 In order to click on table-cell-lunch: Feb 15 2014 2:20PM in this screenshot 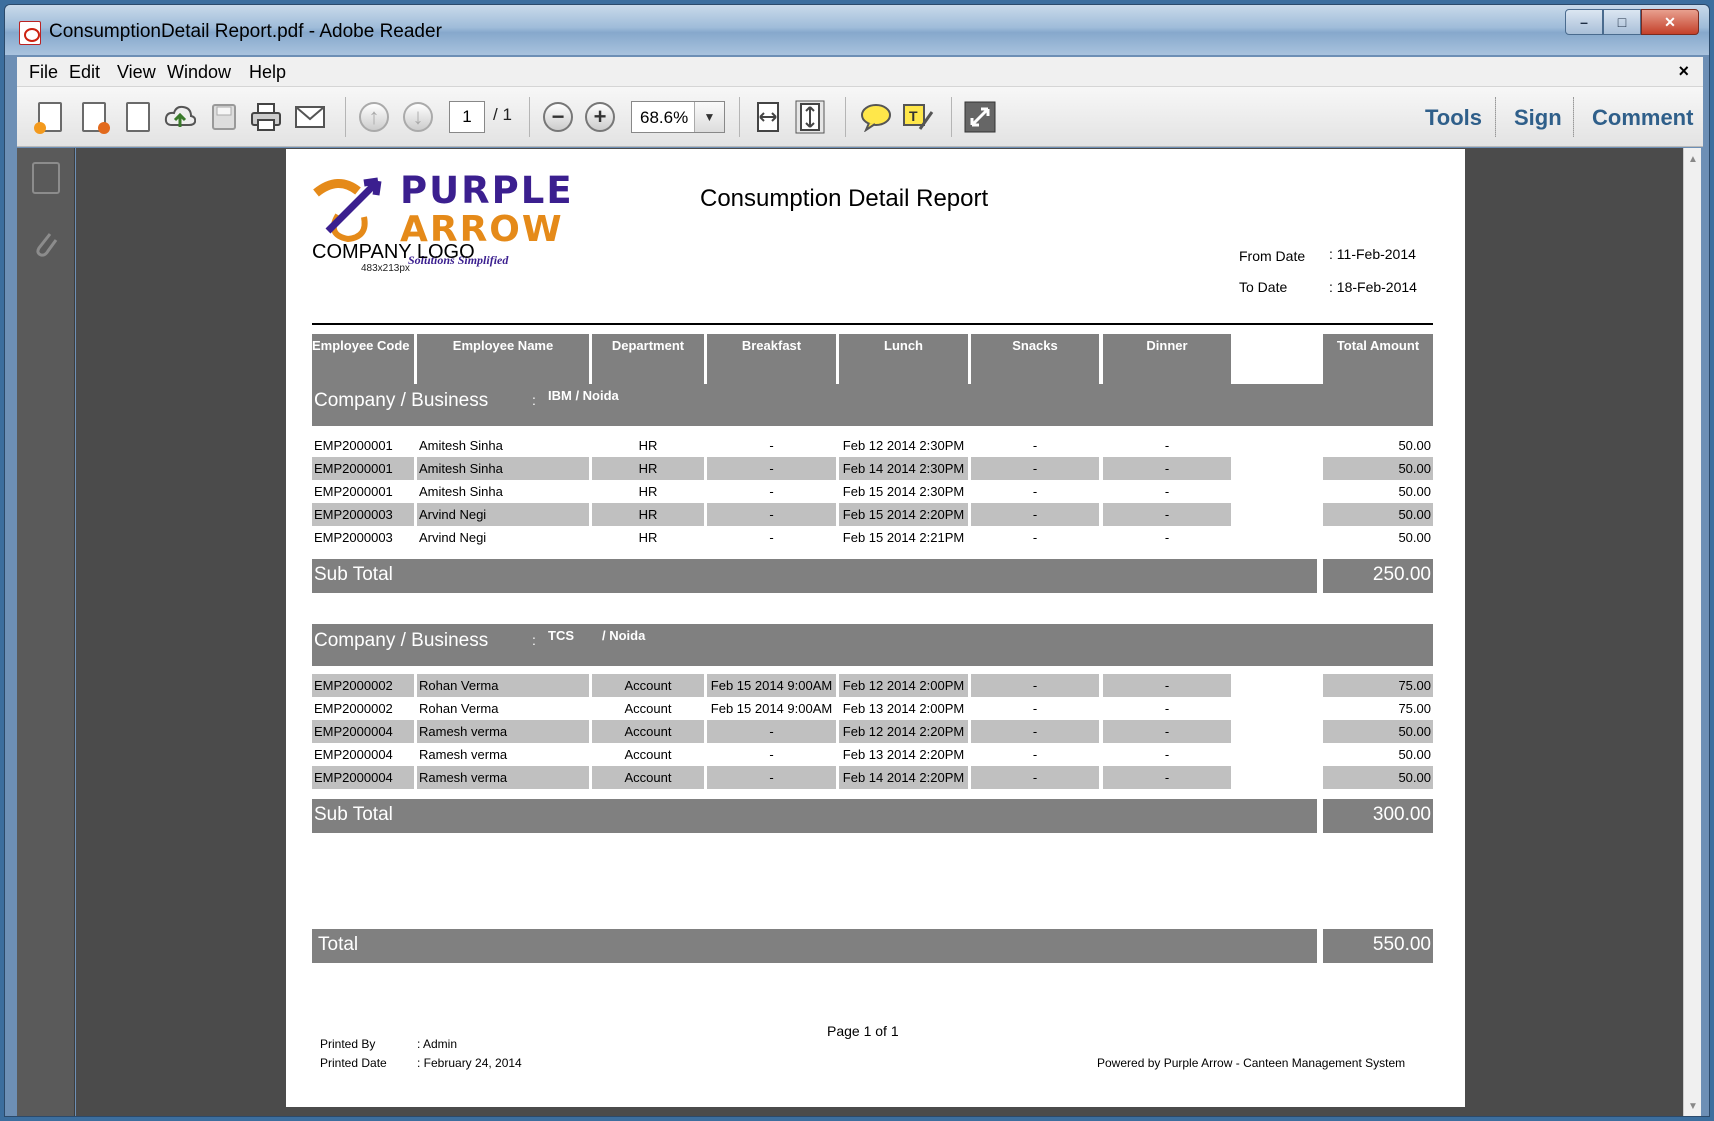, I will do `click(903, 514)`.